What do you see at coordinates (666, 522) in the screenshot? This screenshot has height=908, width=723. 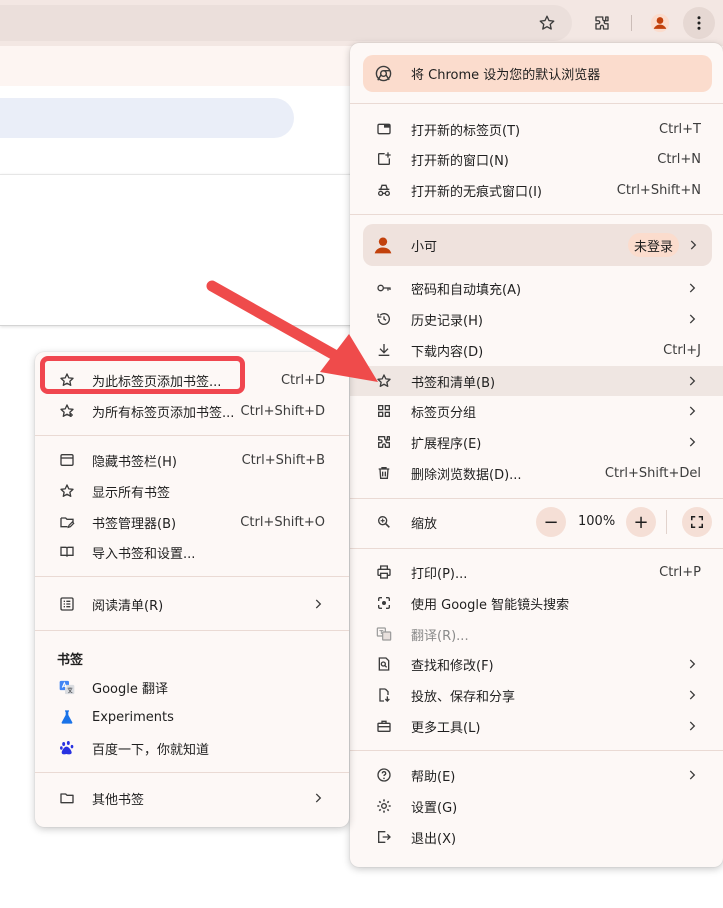 I see `zoom-divider` at bounding box center [666, 522].